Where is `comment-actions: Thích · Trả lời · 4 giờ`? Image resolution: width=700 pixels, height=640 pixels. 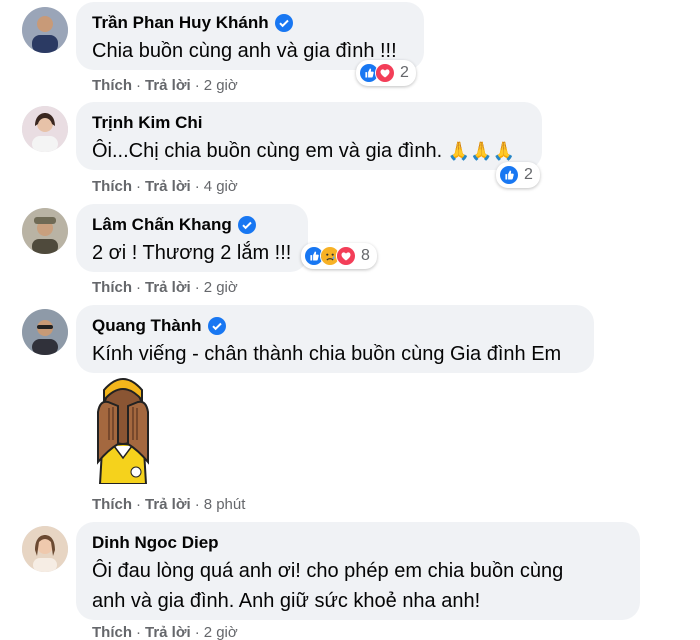
comment-actions: Thích · Trả lời · 4 giờ is located at coordinates (165, 186).